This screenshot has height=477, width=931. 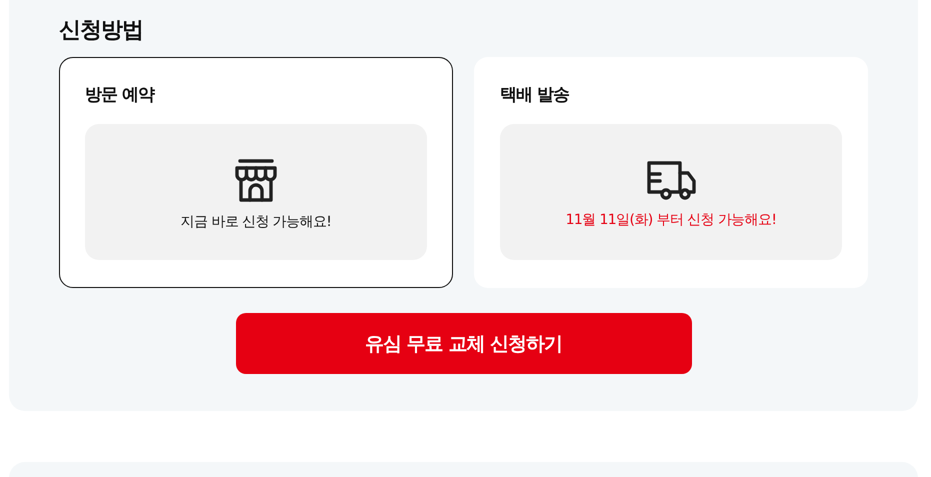 What do you see at coordinates (535, 95) in the screenshot?
I see `card-title: 택배 발송` at bounding box center [535, 95].